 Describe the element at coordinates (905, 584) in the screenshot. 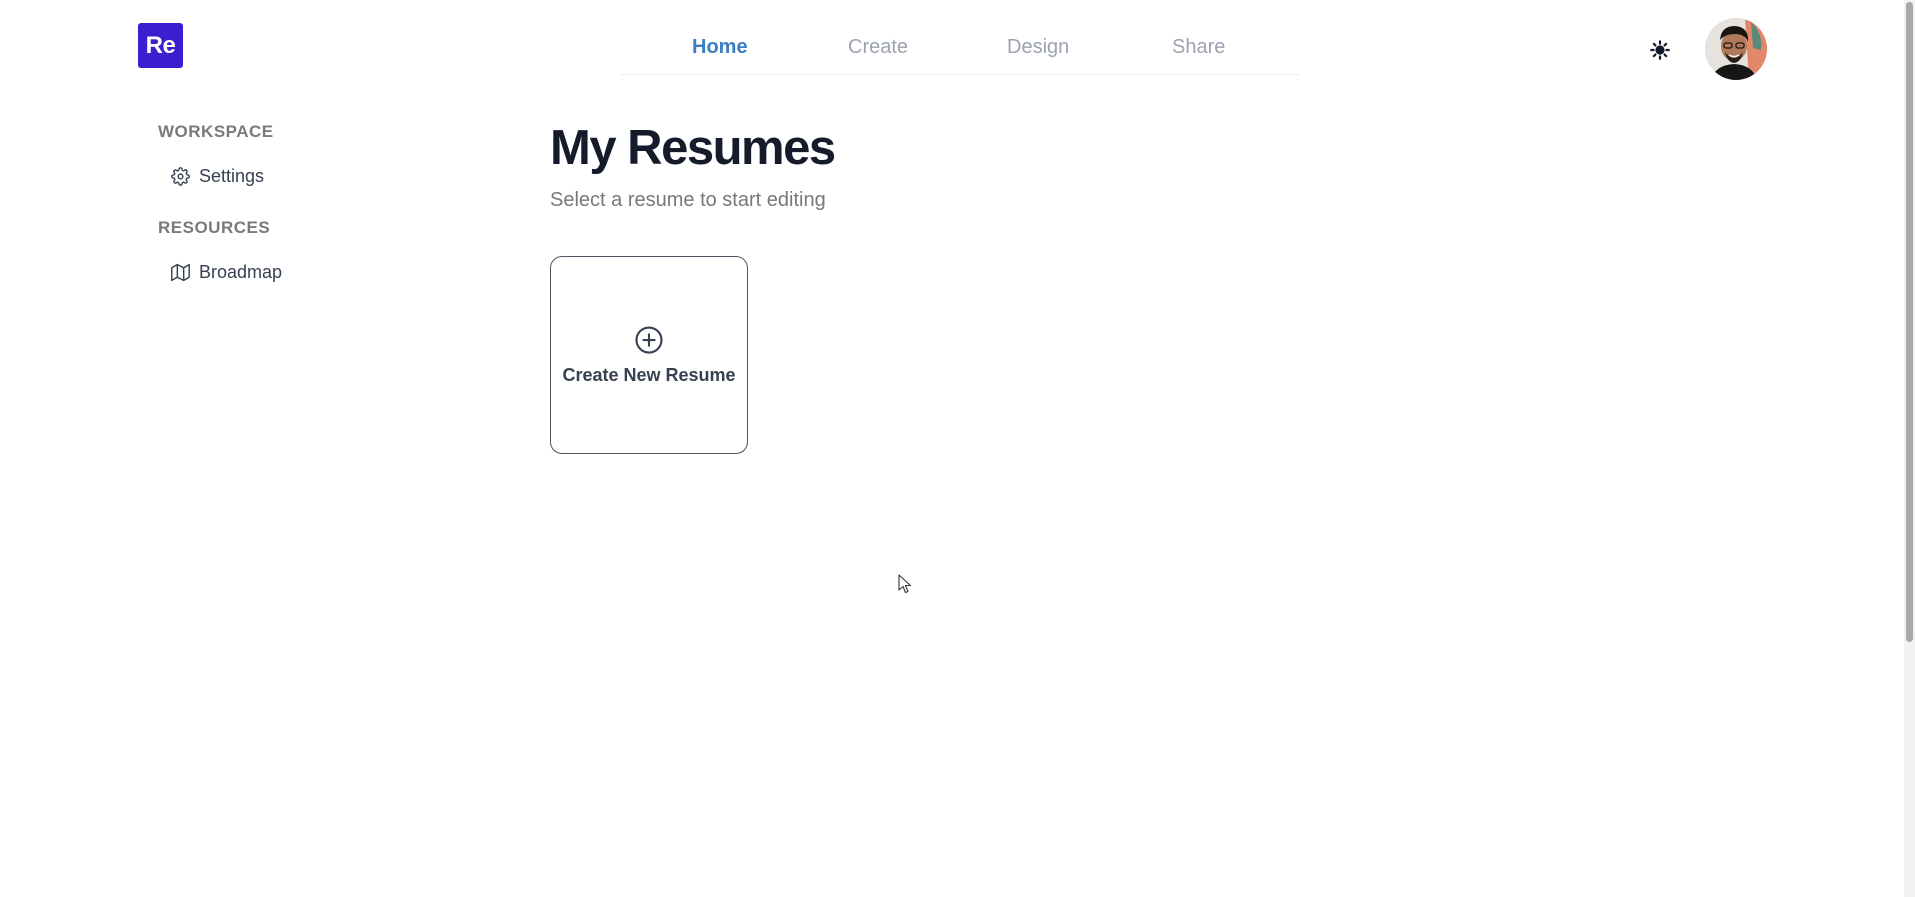

I see `mouse-cursor-icon` at that location.